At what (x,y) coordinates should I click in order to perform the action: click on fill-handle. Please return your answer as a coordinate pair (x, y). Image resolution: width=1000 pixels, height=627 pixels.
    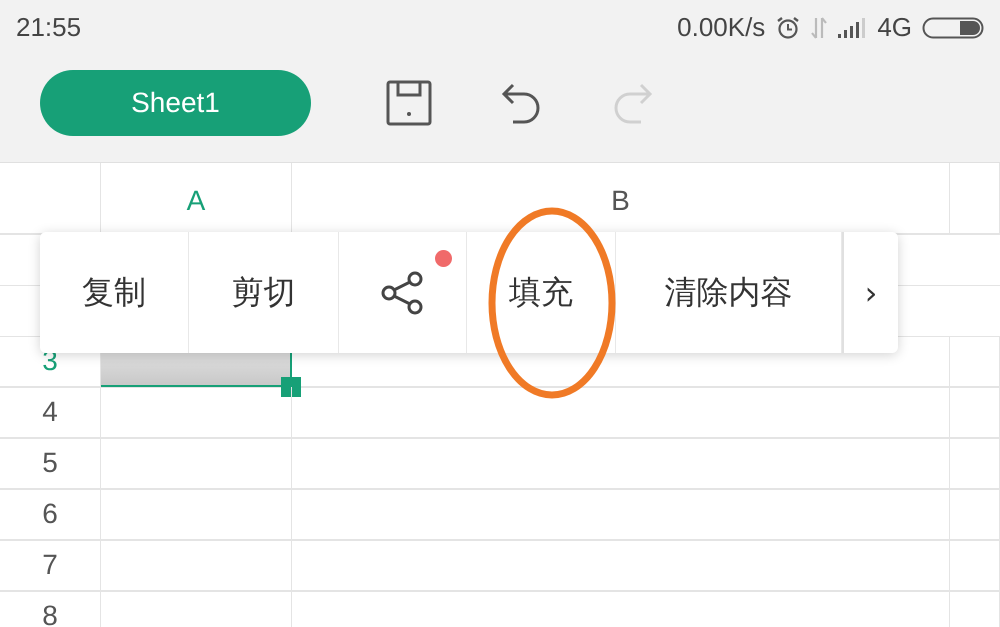
    Looking at the image, I should click on (291, 387).